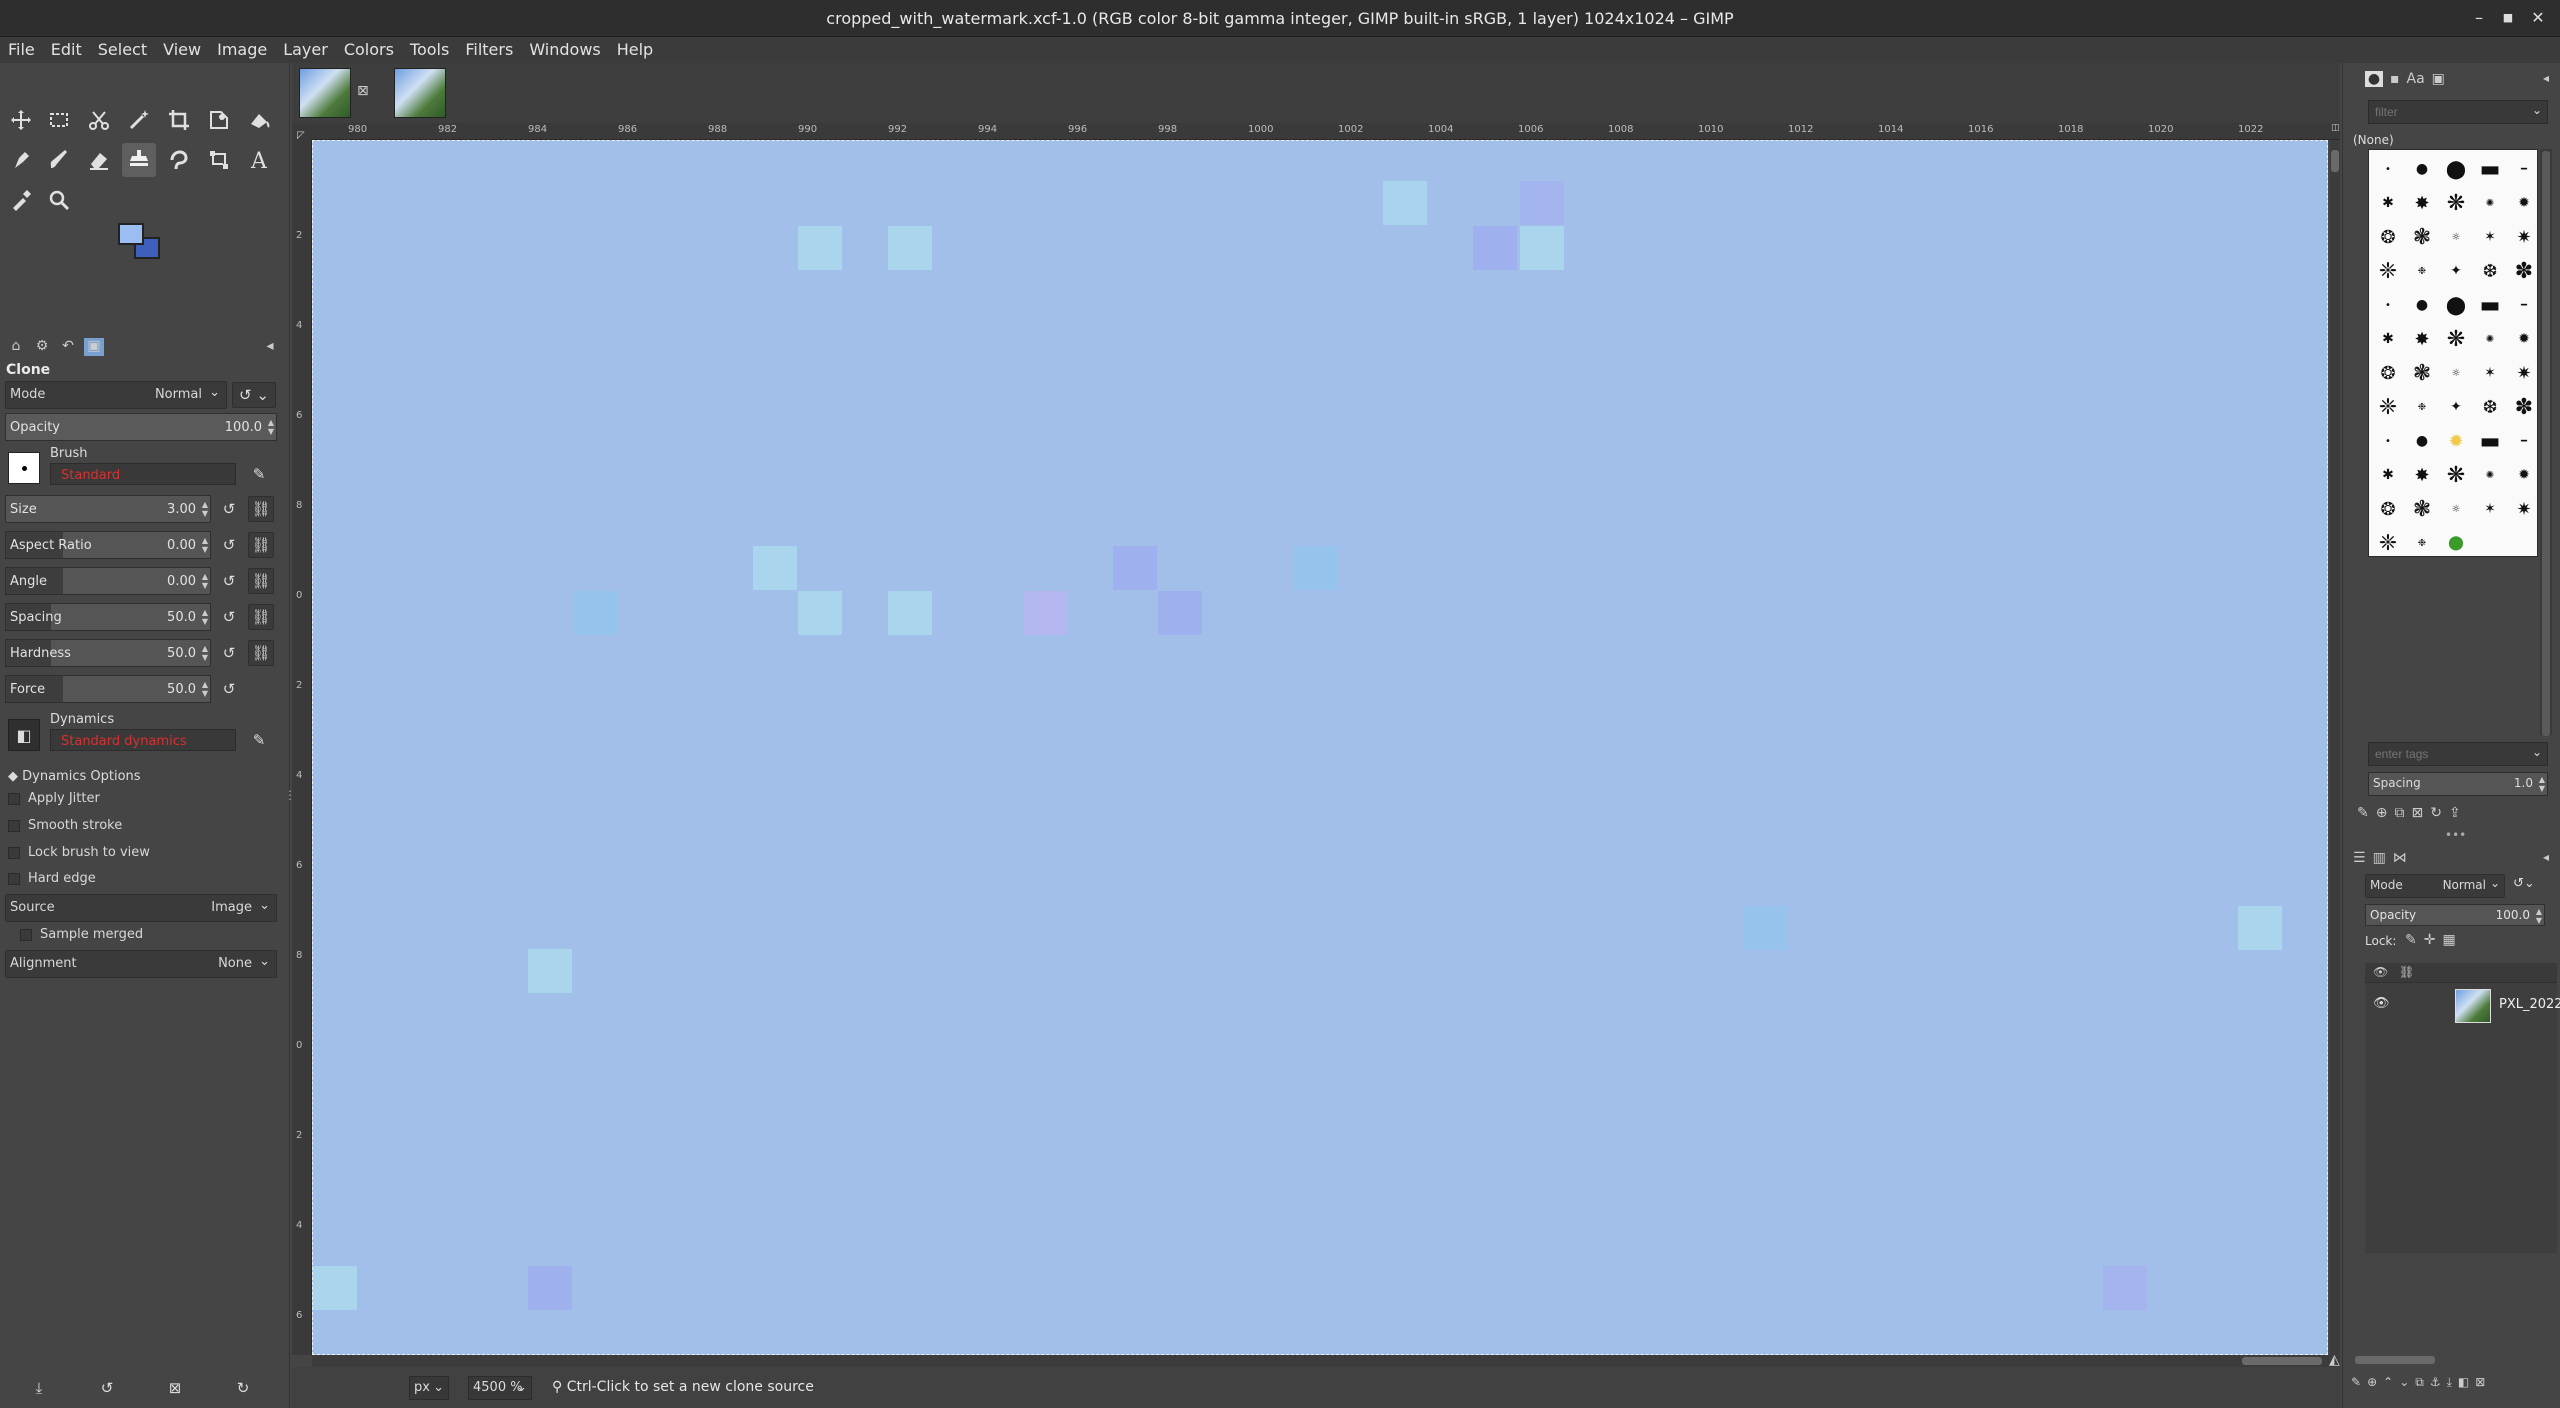 Image resolution: width=2560 pixels, height=1408 pixels. What do you see at coordinates (489, 50) in the screenshot?
I see `menu-filters: Filters` at bounding box center [489, 50].